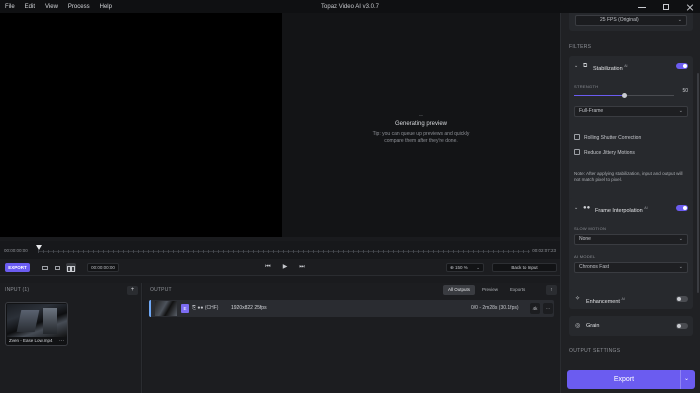  What do you see at coordinates (459, 290) in the screenshot?
I see `tab-all-outputs: All Outputs` at bounding box center [459, 290].